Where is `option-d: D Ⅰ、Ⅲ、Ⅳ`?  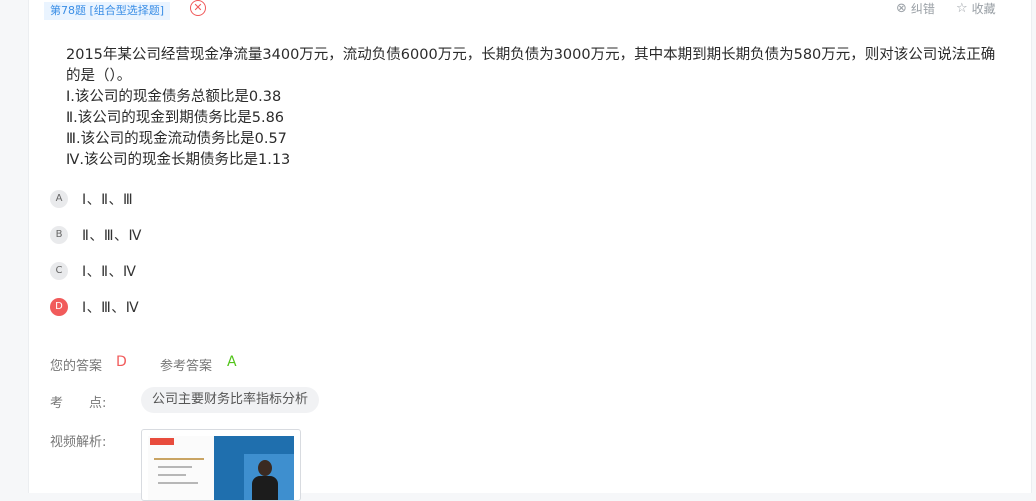 option-d: D Ⅰ、Ⅲ、Ⅳ is located at coordinates (94, 307).